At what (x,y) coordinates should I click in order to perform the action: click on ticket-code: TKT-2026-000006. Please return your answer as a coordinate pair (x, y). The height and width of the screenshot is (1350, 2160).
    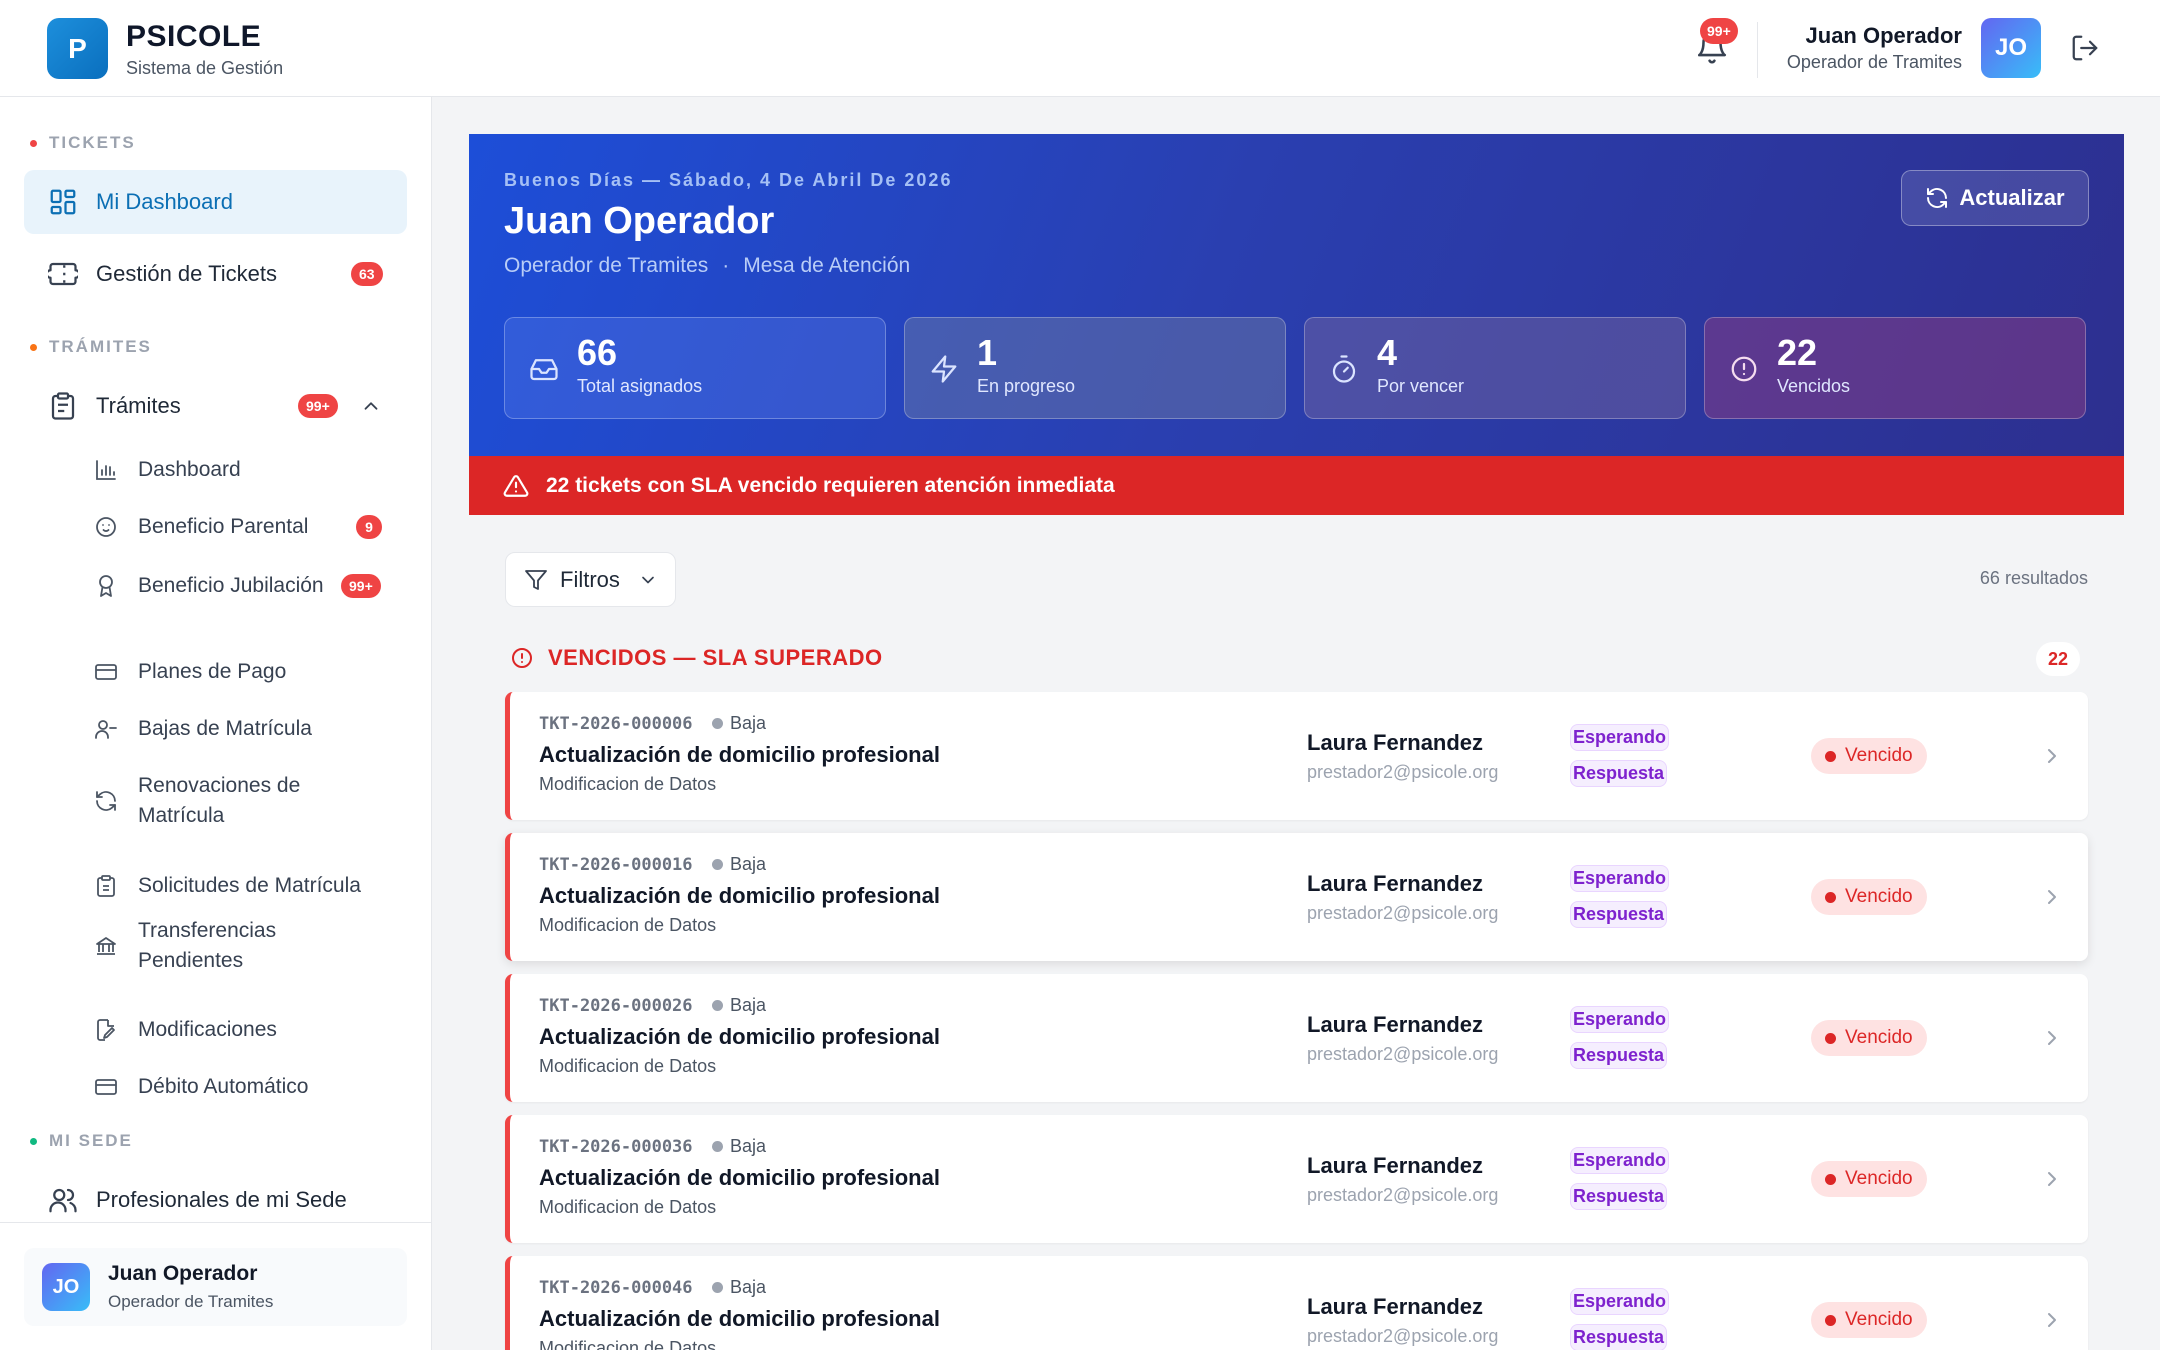
    Looking at the image, I should click on (616, 724).